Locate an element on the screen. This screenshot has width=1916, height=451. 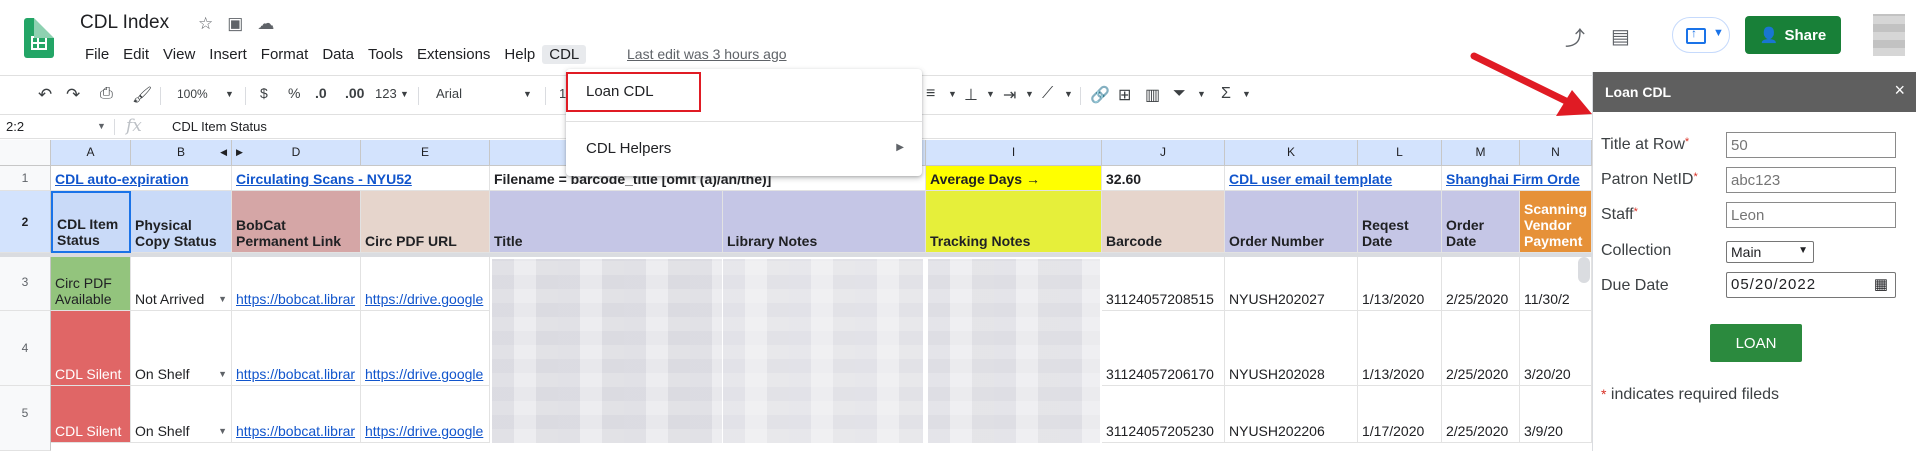
redo-icon: ↷ is located at coordinates (73, 95).